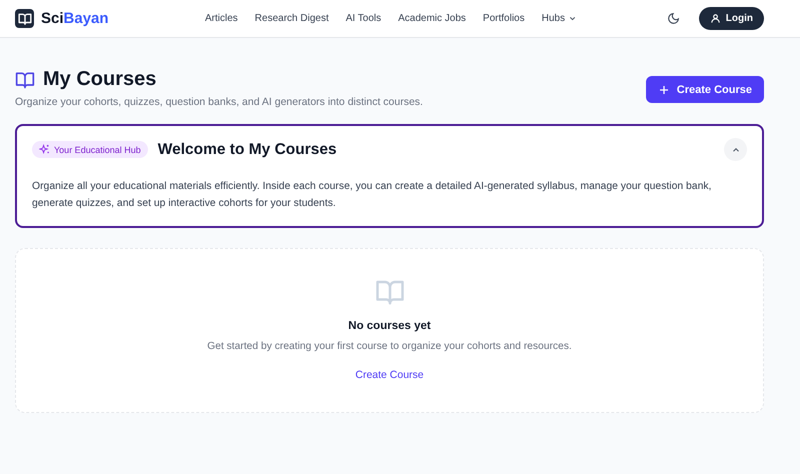 The width and height of the screenshot is (800, 474). I want to click on nav-link: Academic Jobs, so click(432, 18).